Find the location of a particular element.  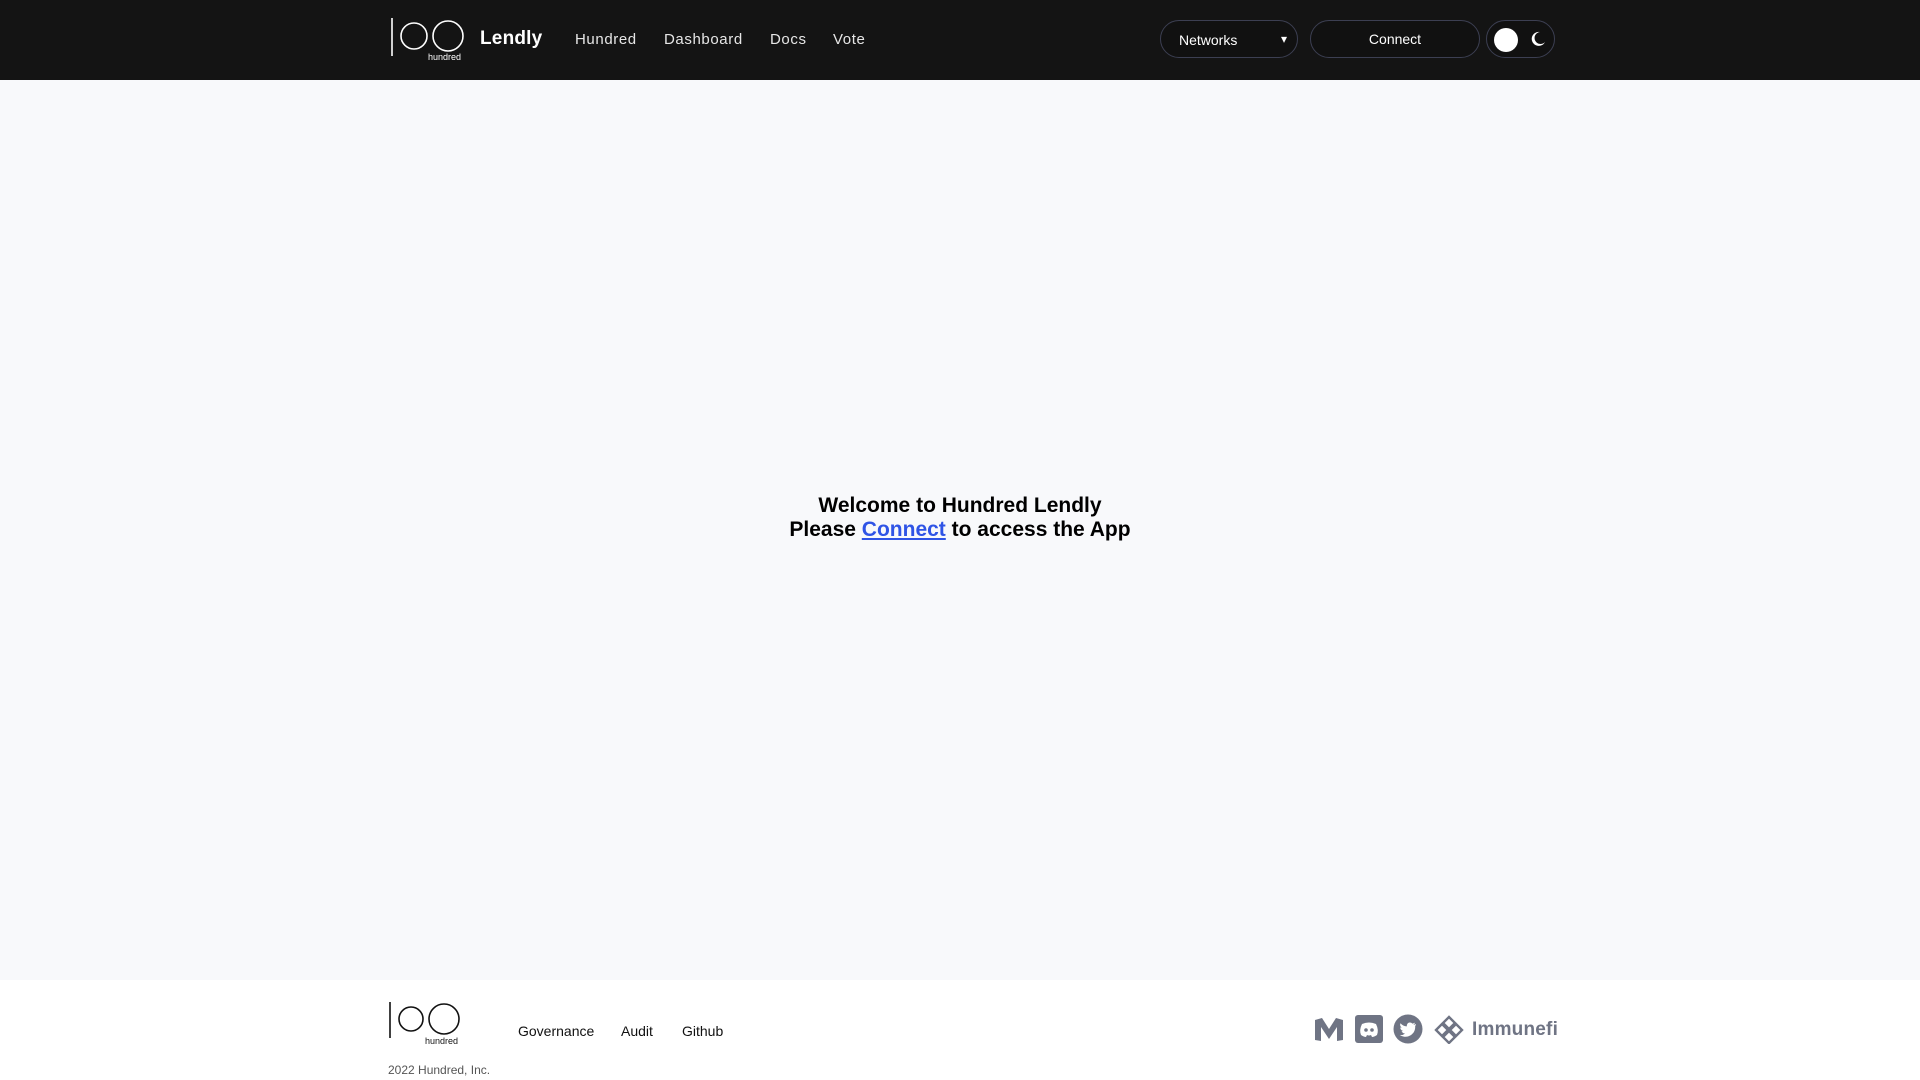

nav-dashboard: Dashboard is located at coordinates (703, 39).